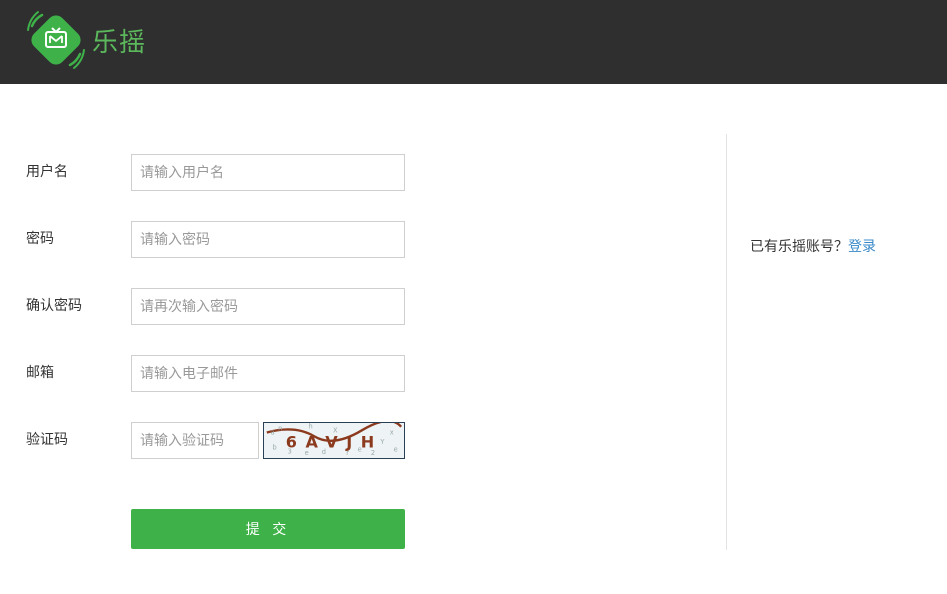  I want to click on captcha-image: anh XeY b3d r 2x ee 6AVJH, so click(334, 440).